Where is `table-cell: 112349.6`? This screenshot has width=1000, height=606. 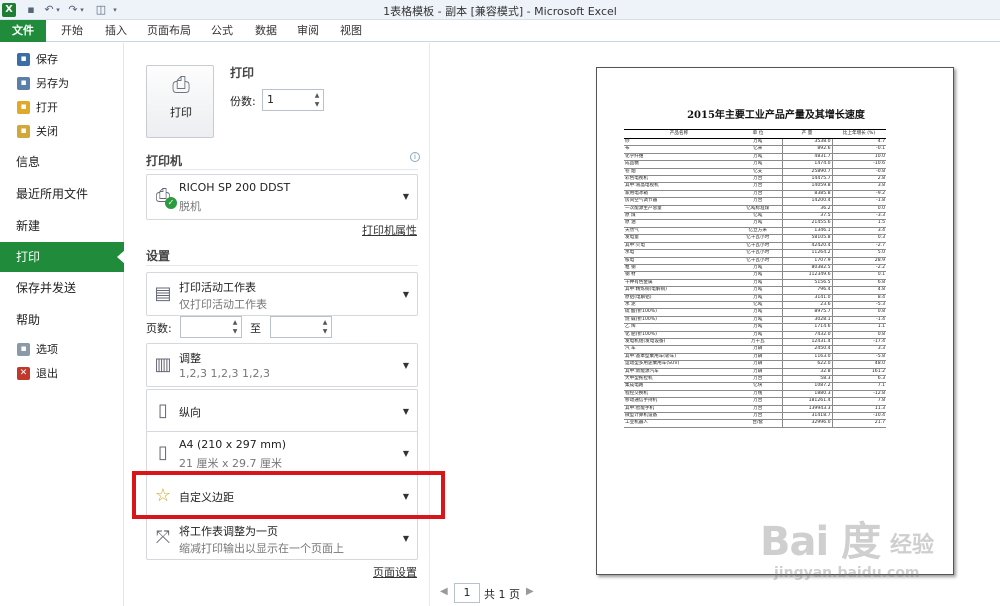
table-cell: 112349.6 is located at coordinates (806, 275).